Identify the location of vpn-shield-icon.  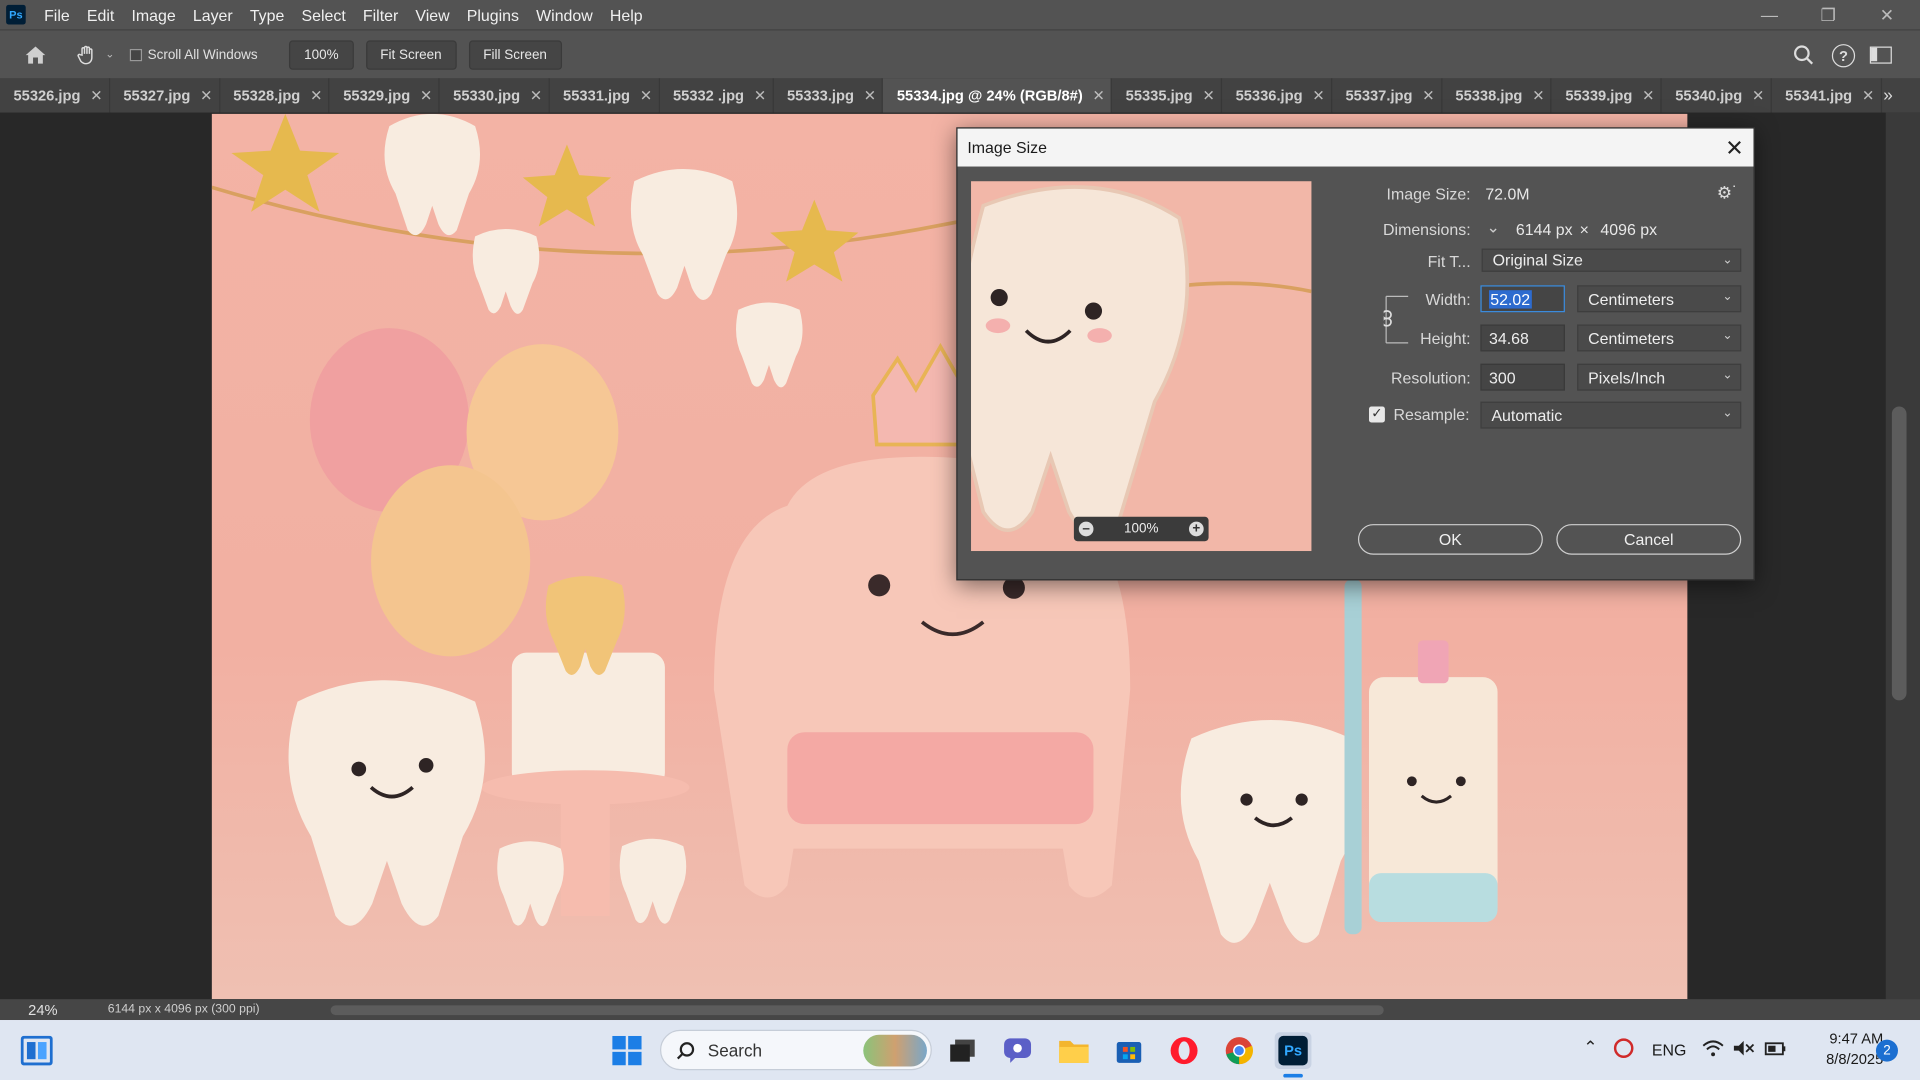
(1623, 1048).